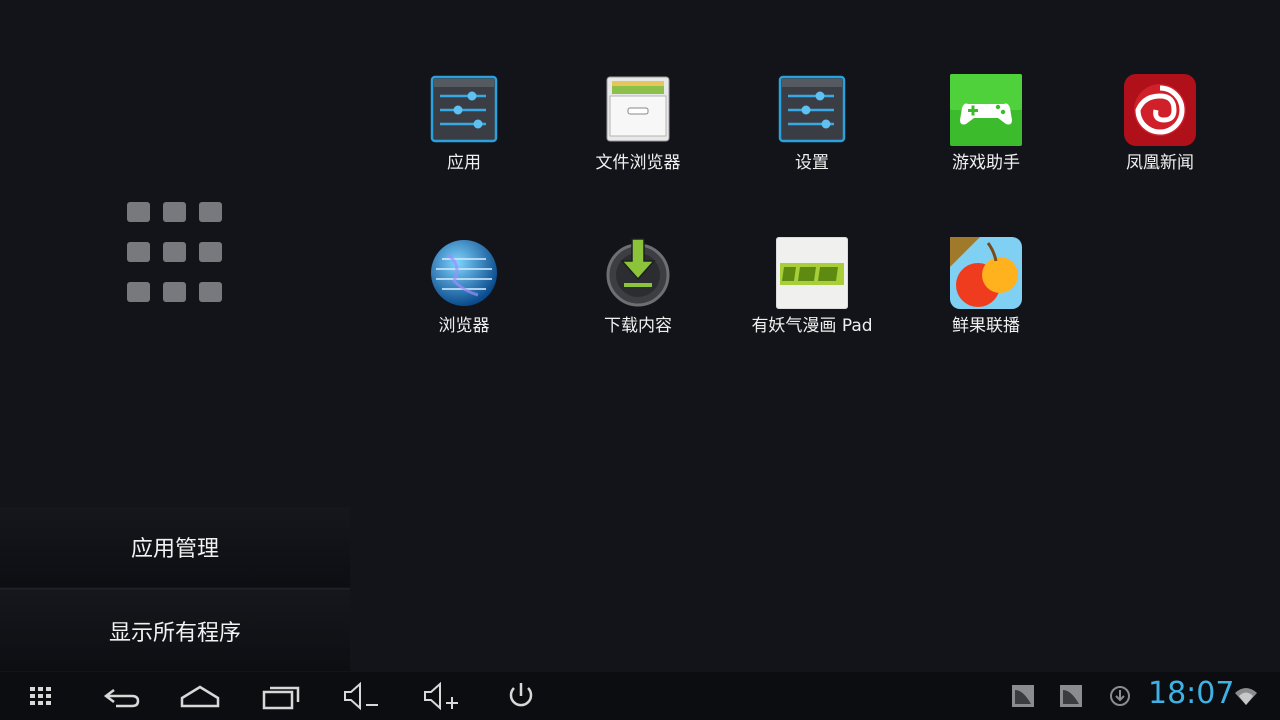  I want to click on app-file-browser: 文件浏览器, so click(638, 129).